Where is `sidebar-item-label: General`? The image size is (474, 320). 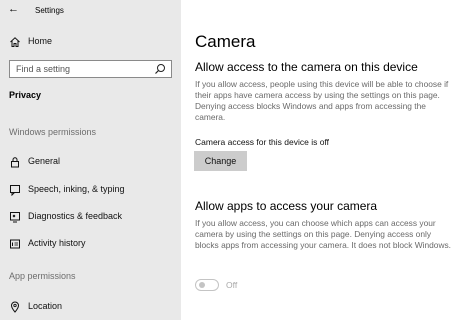 sidebar-item-label: General is located at coordinates (44, 161).